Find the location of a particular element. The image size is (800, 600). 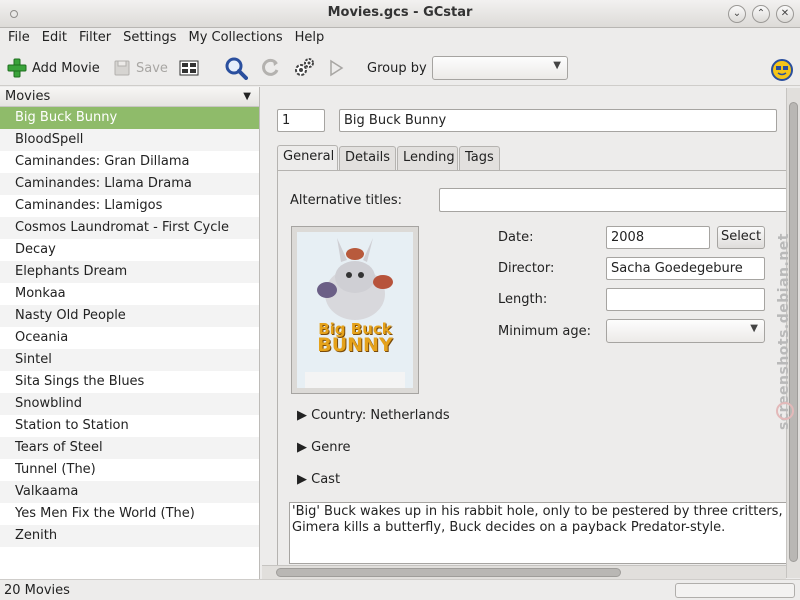

length-field is located at coordinates (685, 299).